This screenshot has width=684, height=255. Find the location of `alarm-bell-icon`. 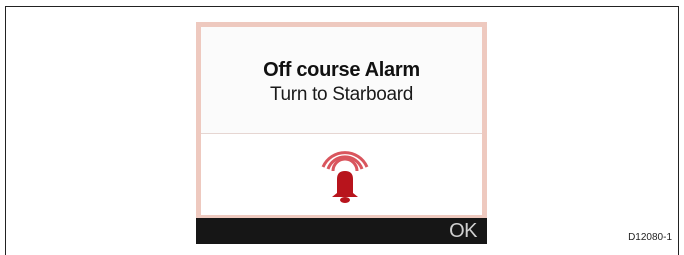

alarm-bell-icon is located at coordinates (345, 177).